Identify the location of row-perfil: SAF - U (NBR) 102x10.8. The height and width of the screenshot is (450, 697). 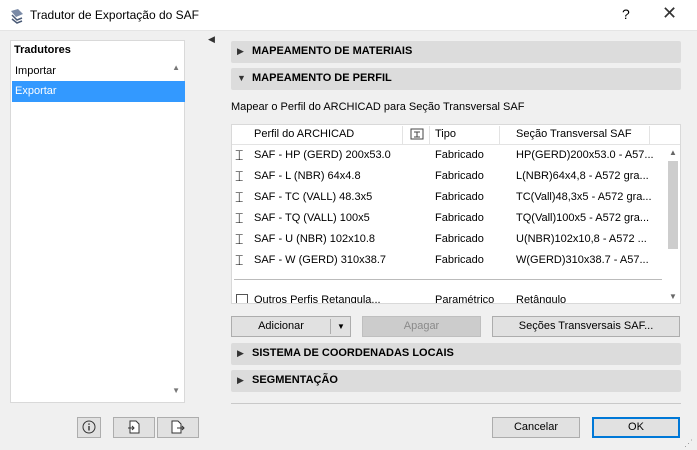
(315, 239).